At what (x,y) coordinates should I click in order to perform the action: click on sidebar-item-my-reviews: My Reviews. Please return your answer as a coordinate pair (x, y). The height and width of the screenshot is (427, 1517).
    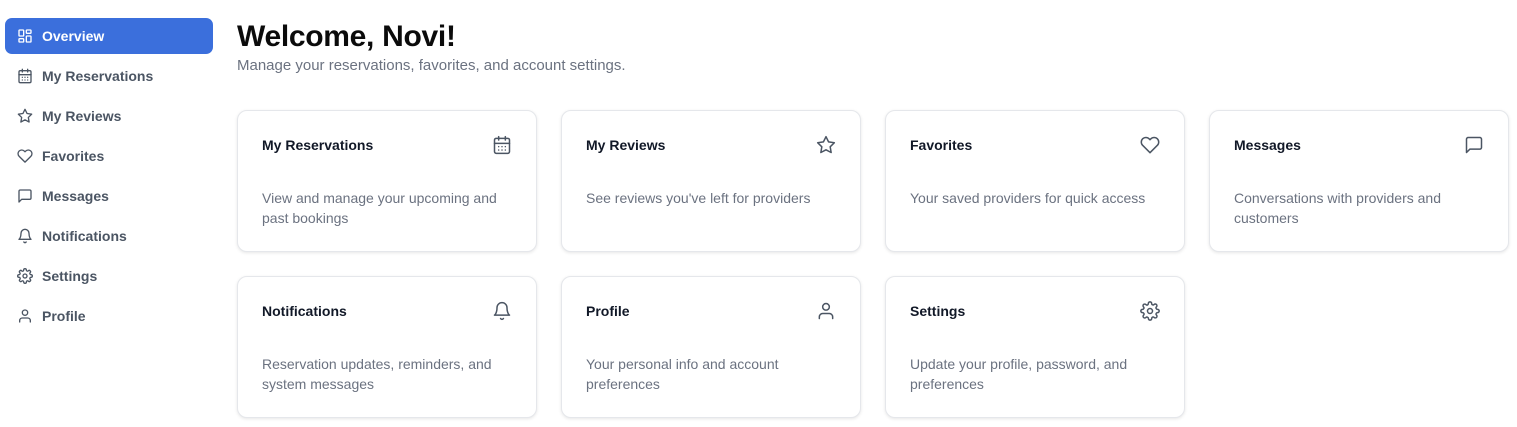
    Looking at the image, I should click on (109, 116).